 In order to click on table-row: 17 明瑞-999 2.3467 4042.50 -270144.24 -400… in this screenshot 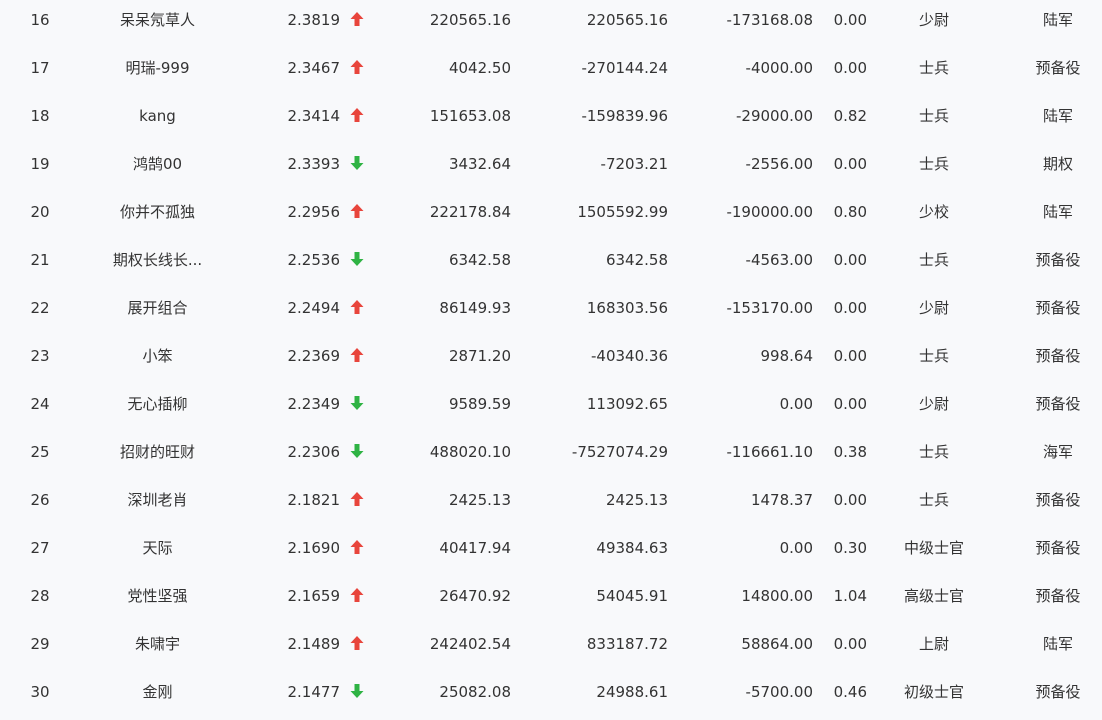, I will do `click(551, 72)`.